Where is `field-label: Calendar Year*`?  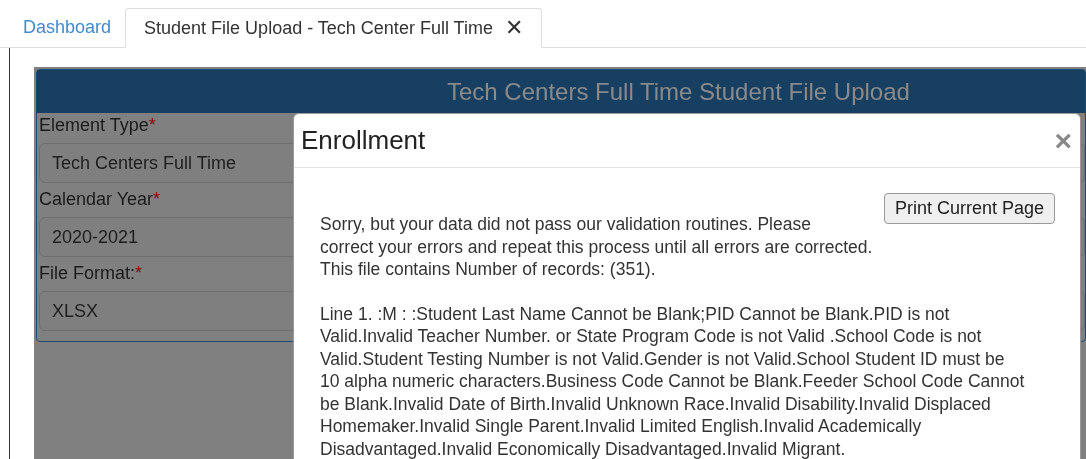
field-label: Calendar Year* is located at coordinates (99, 199).